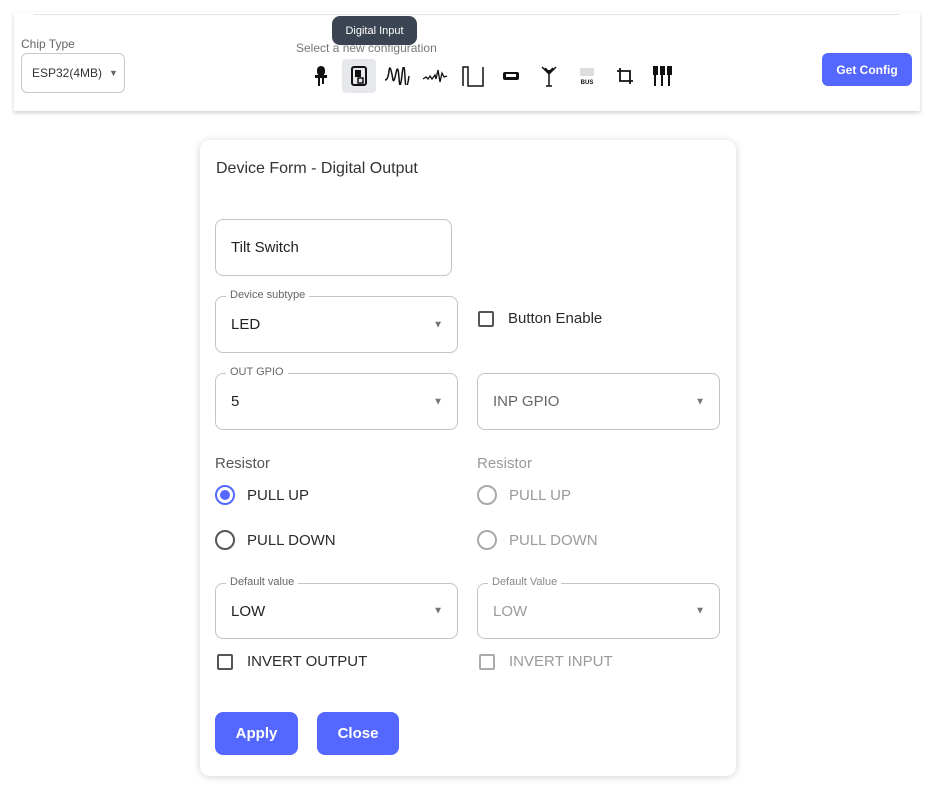 This screenshot has width=936, height=792. What do you see at coordinates (225, 495) in the screenshot?
I see `radio-checked-icon` at bounding box center [225, 495].